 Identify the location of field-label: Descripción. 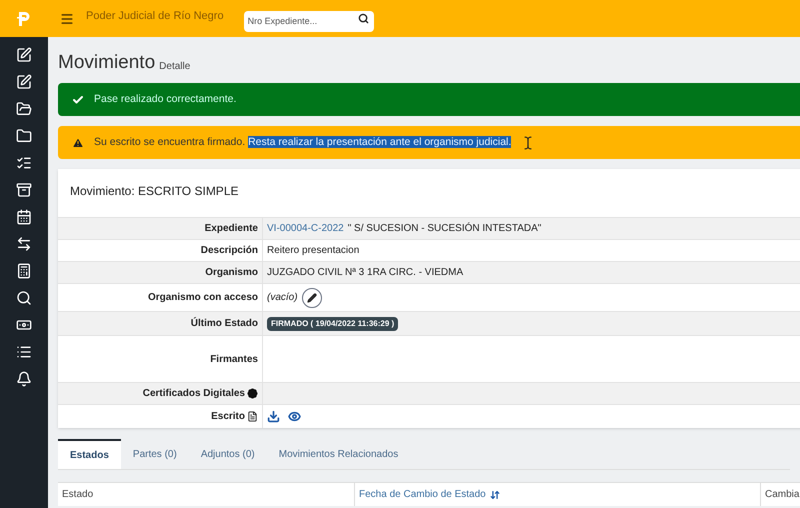
(229, 251).